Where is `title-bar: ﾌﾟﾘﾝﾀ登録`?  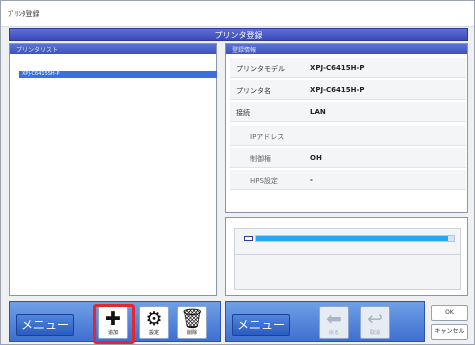
title-bar: ﾌﾟﾘﾝﾀ登録 is located at coordinates (237, 14).